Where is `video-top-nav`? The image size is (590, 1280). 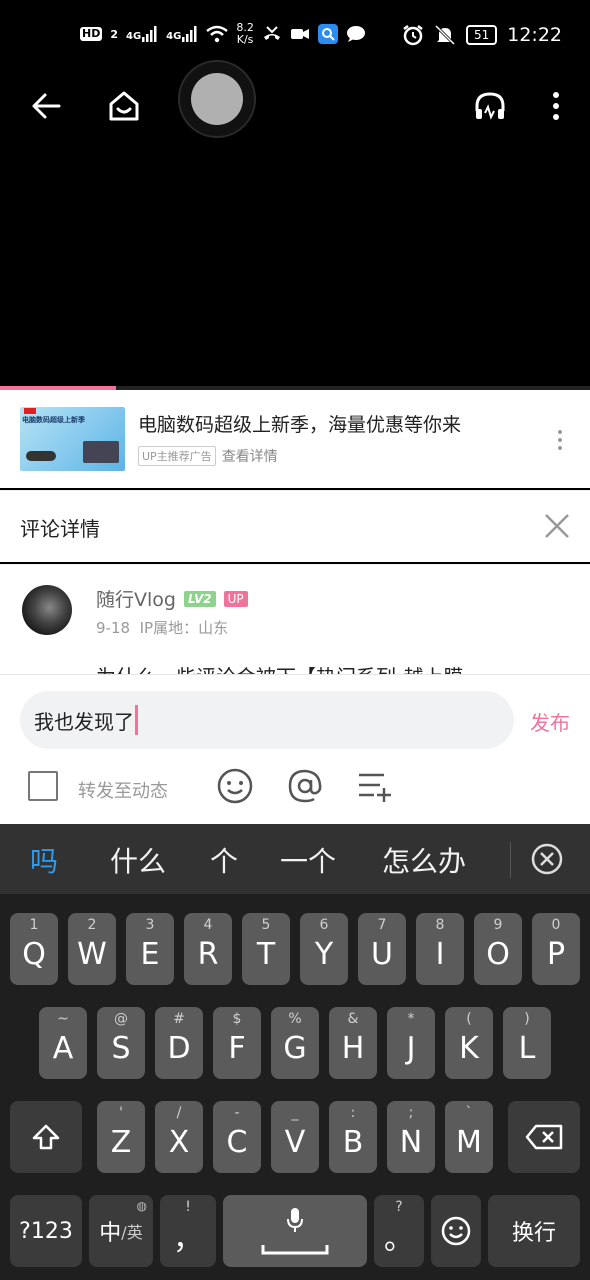
video-top-nav is located at coordinates (295, 105).